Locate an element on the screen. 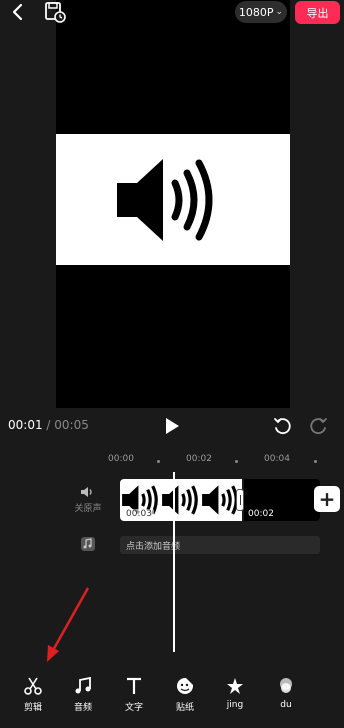 The height and width of the screenshot is (728, 344). tool-sticker: 贴纸 is located at coordinates (185, 694).